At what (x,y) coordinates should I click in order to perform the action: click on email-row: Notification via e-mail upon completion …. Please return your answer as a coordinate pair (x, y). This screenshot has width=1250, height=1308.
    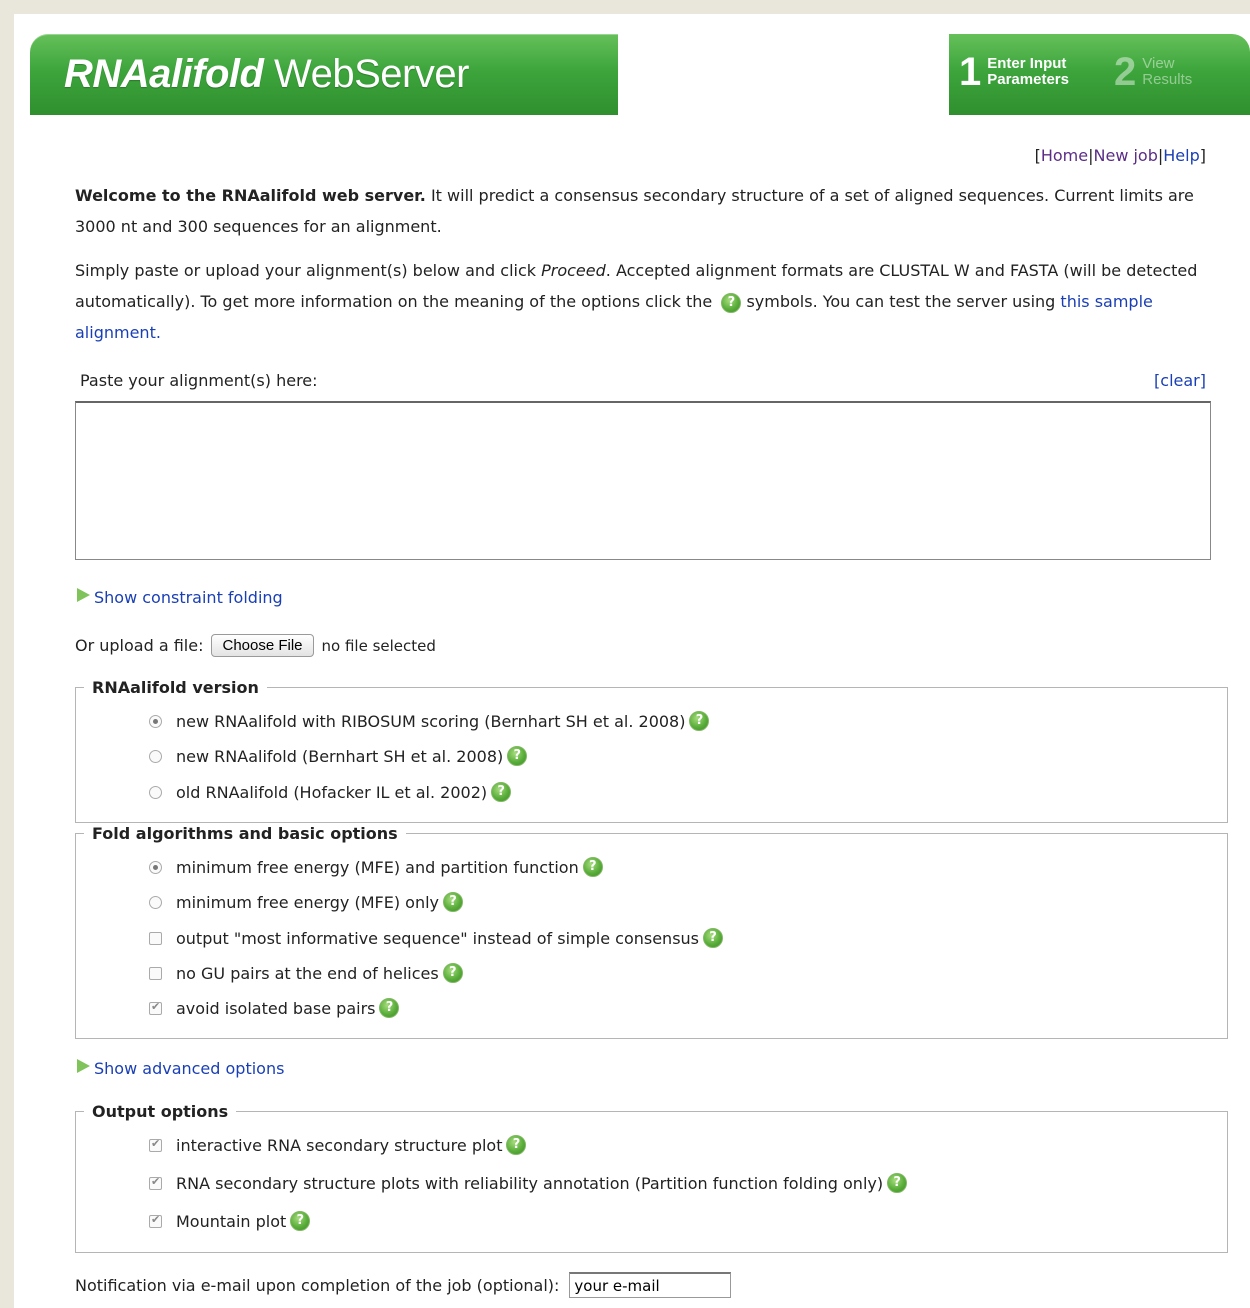
    Looking at the image, I should click on (403, 1285).